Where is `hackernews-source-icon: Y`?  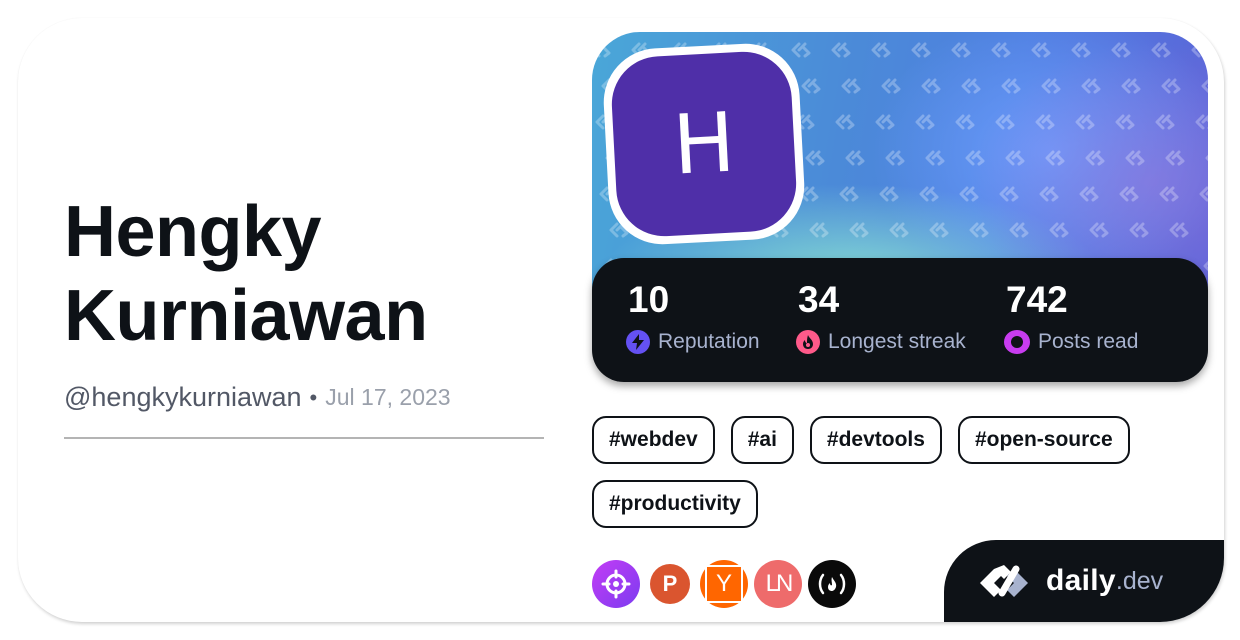
hackernews-source-icon: Y is located at coordinates (724, 584).